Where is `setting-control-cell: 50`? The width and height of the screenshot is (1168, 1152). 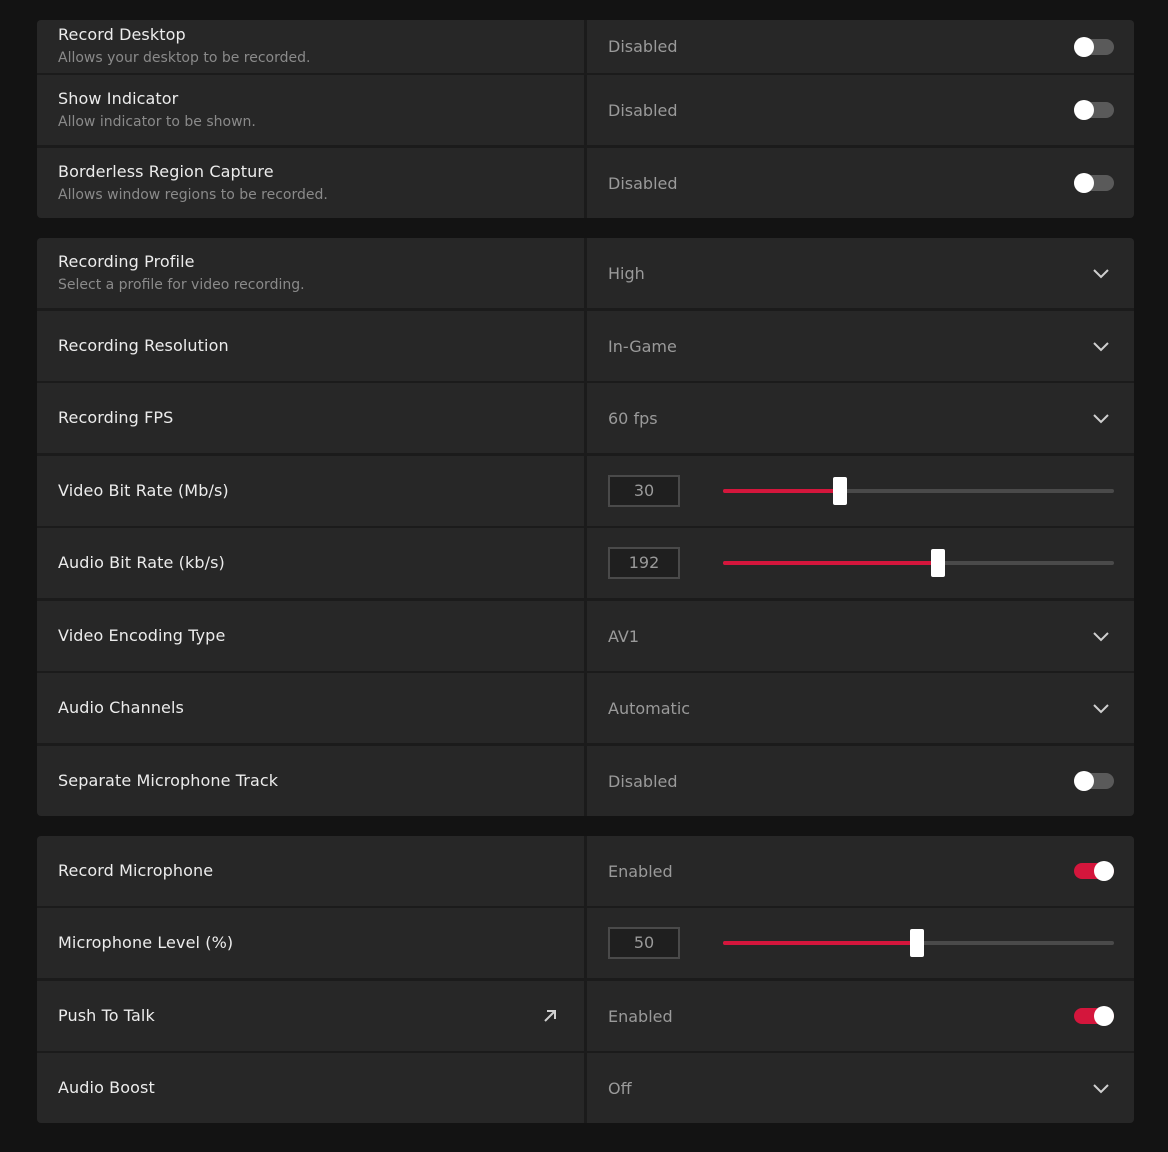
setting-control-cell: 50 is located at coordinates (860, 943).